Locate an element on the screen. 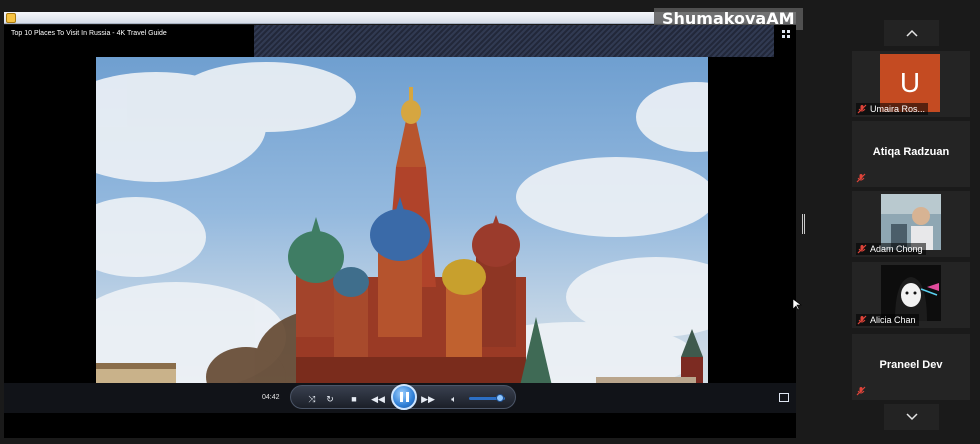 Image resolution: width=980 pixels, height=444 pixels. participant-tile-alicia: Alicia Chan is located at coordinates (911, 295).